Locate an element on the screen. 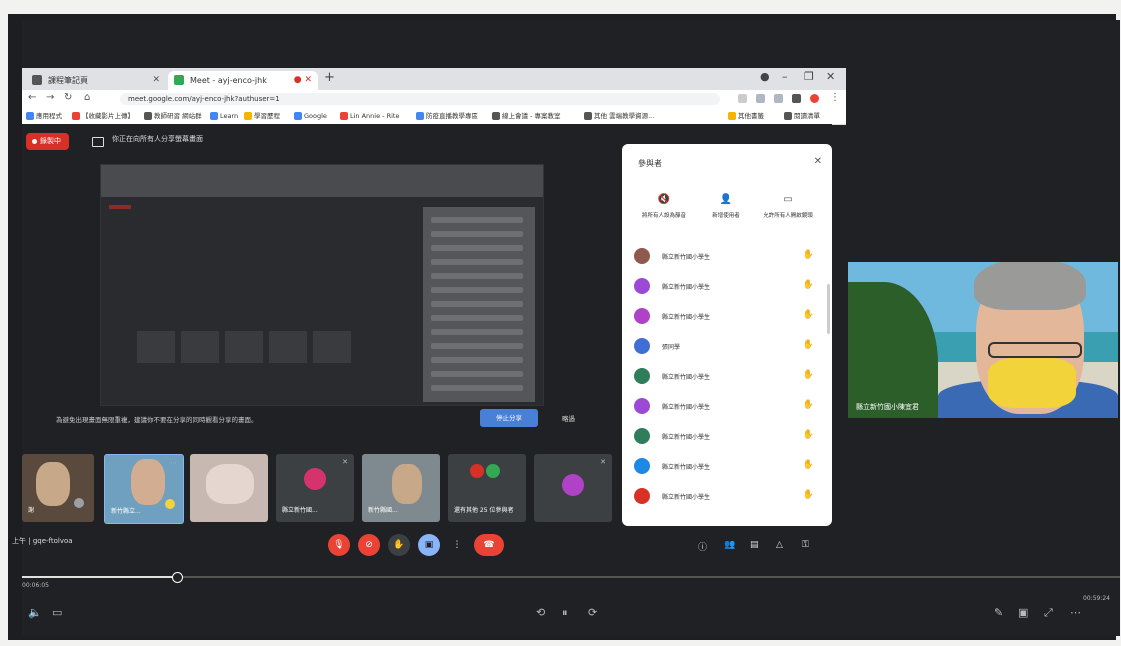 The height and width of the screenshot is (646, 1121). raise-hand-button: ✋ is located at coordinates (399, 545).